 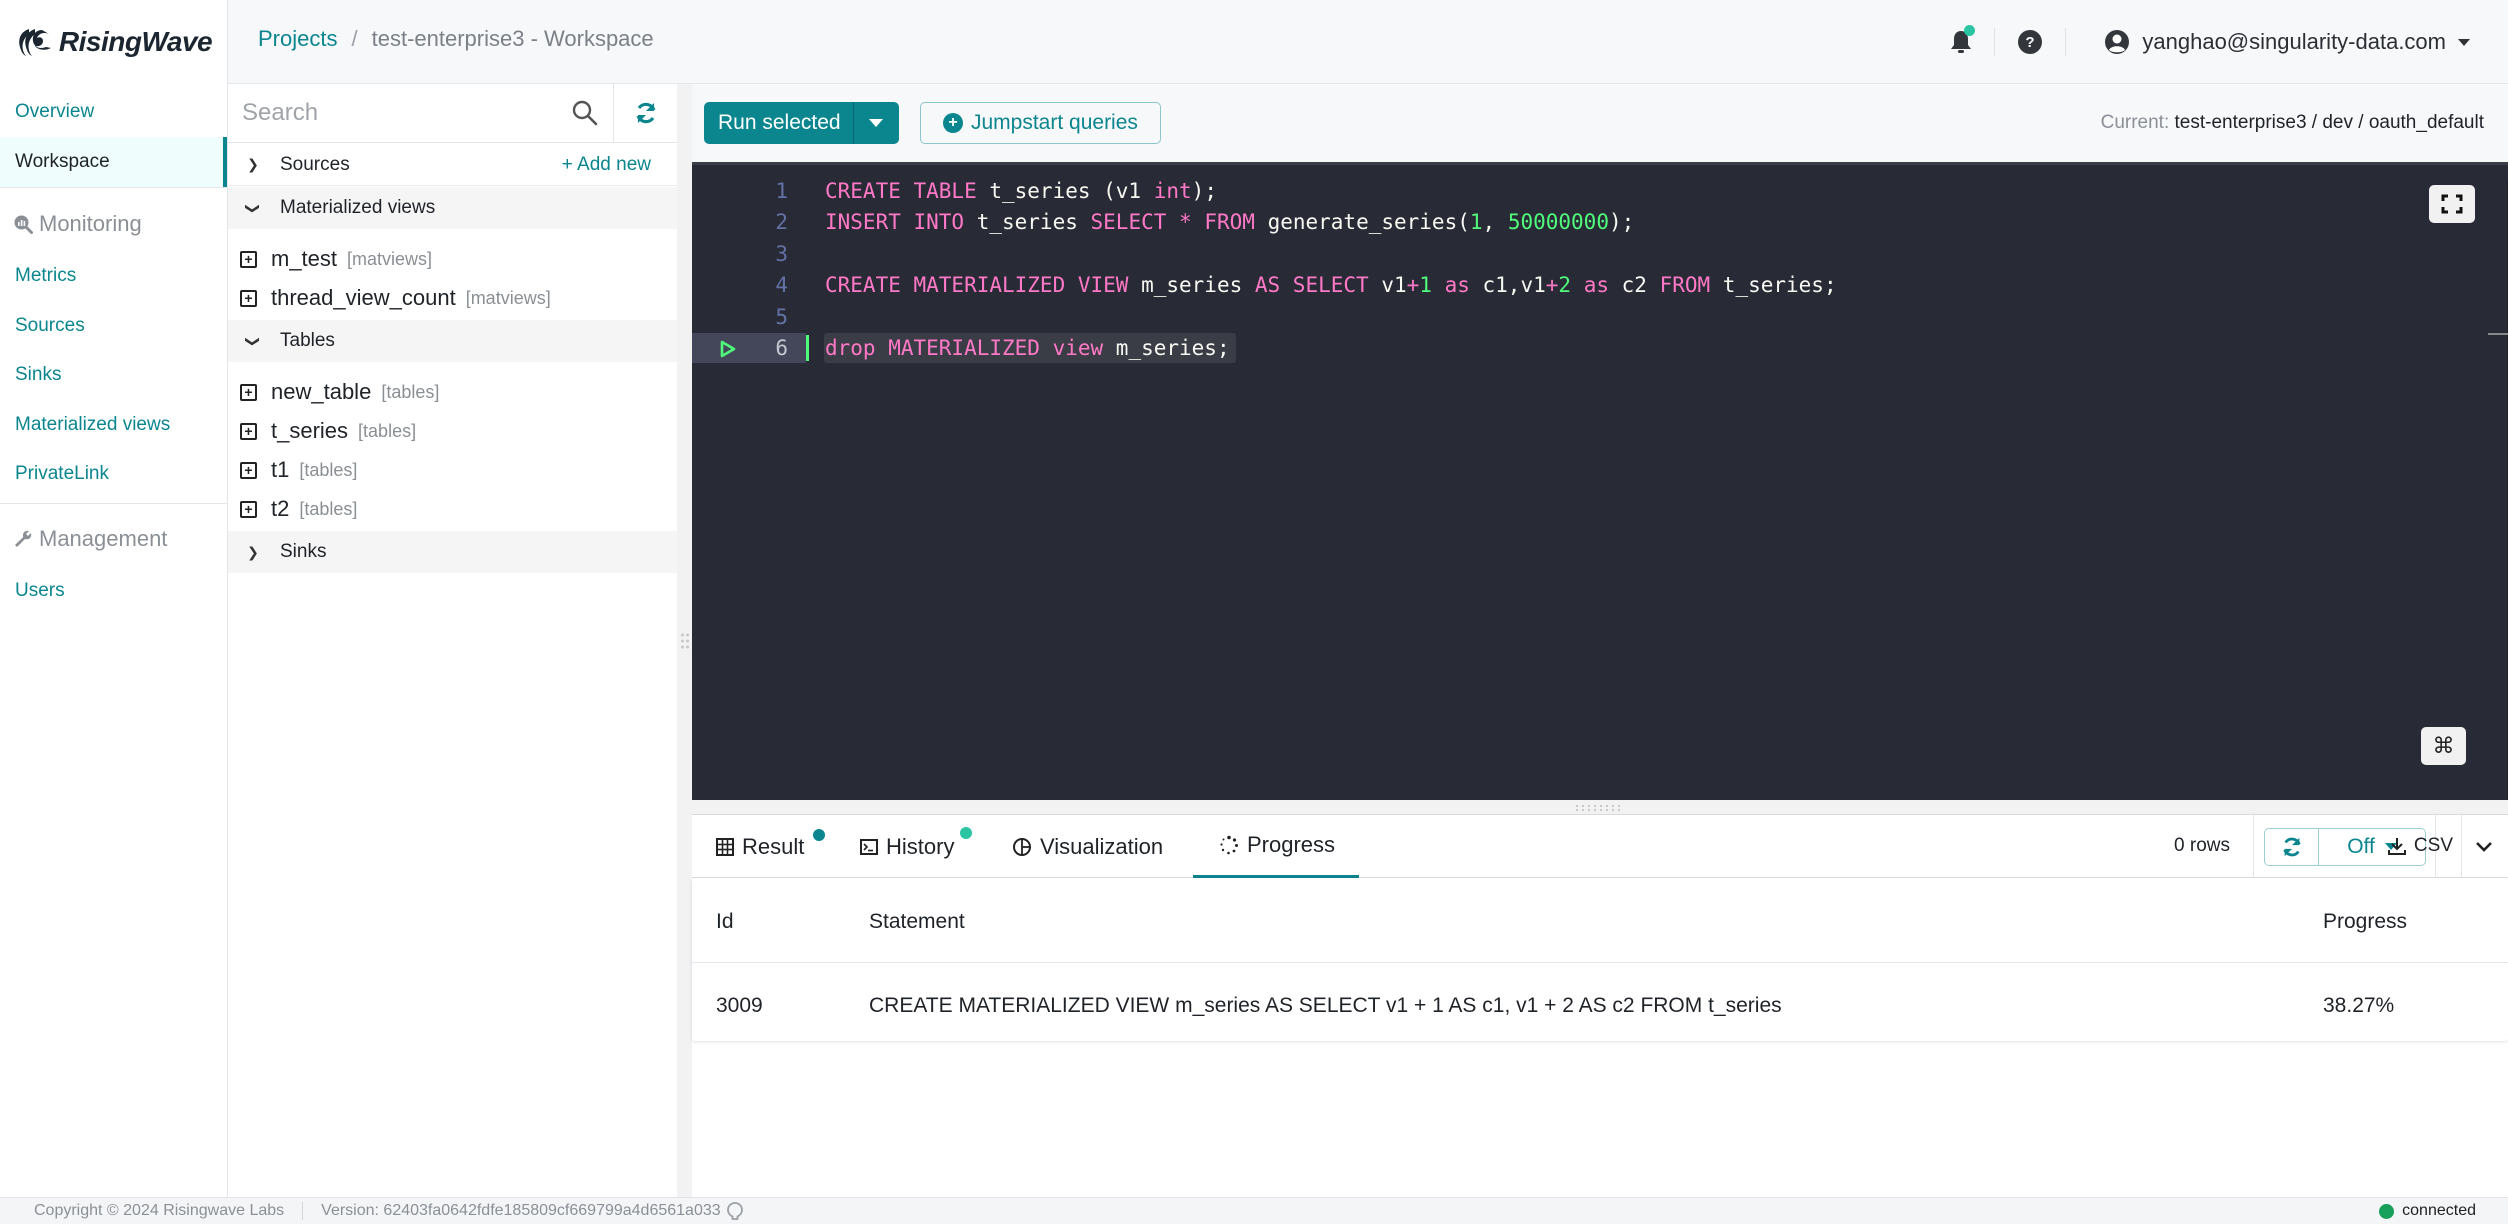 I want to click on search-icon, so click(x=585, y=113).